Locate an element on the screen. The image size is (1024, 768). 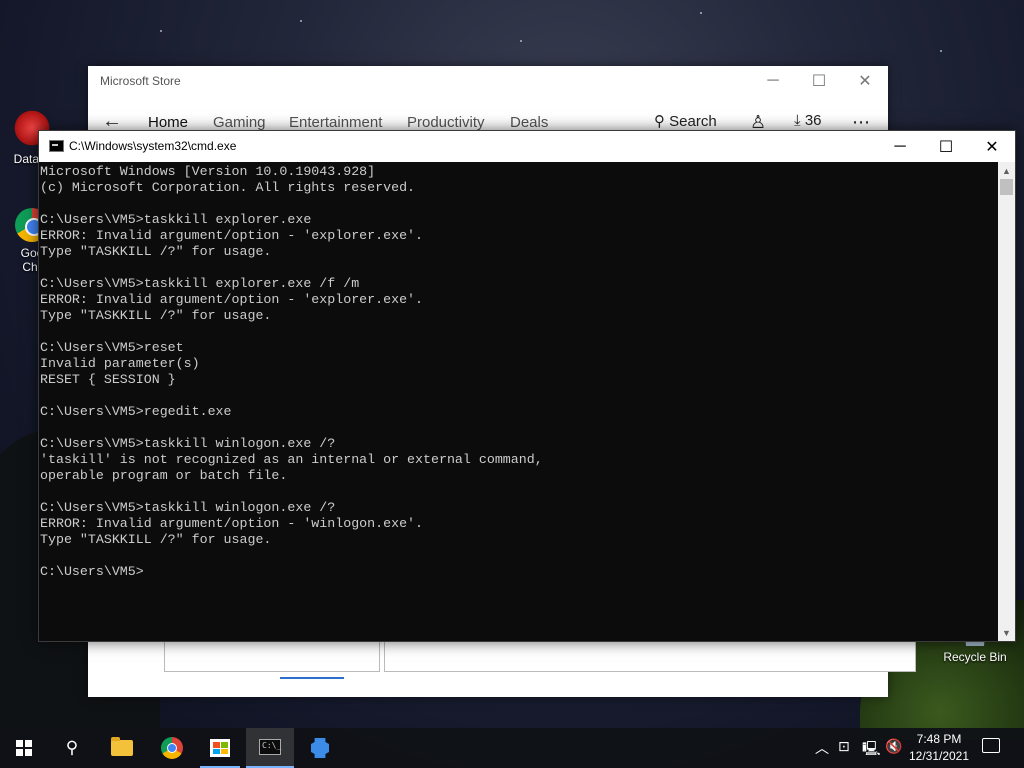
store-close-button: ✕ is located at coordinates (865, 81).